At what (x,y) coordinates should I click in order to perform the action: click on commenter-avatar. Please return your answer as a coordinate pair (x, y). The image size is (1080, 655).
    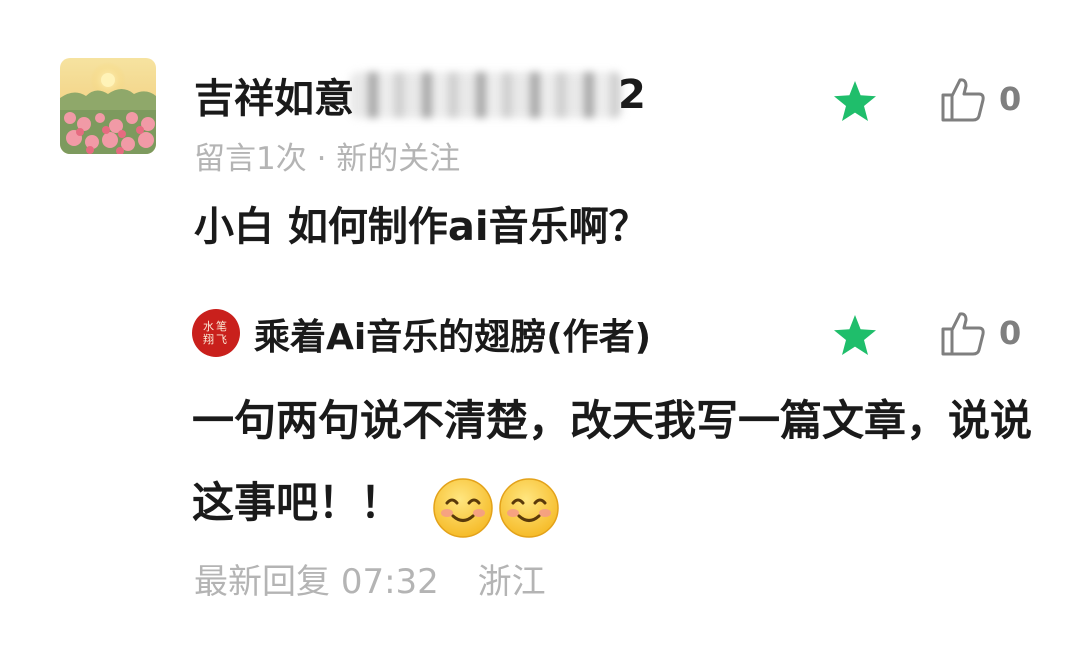
    Looking at the image, I should click on (108, 106).